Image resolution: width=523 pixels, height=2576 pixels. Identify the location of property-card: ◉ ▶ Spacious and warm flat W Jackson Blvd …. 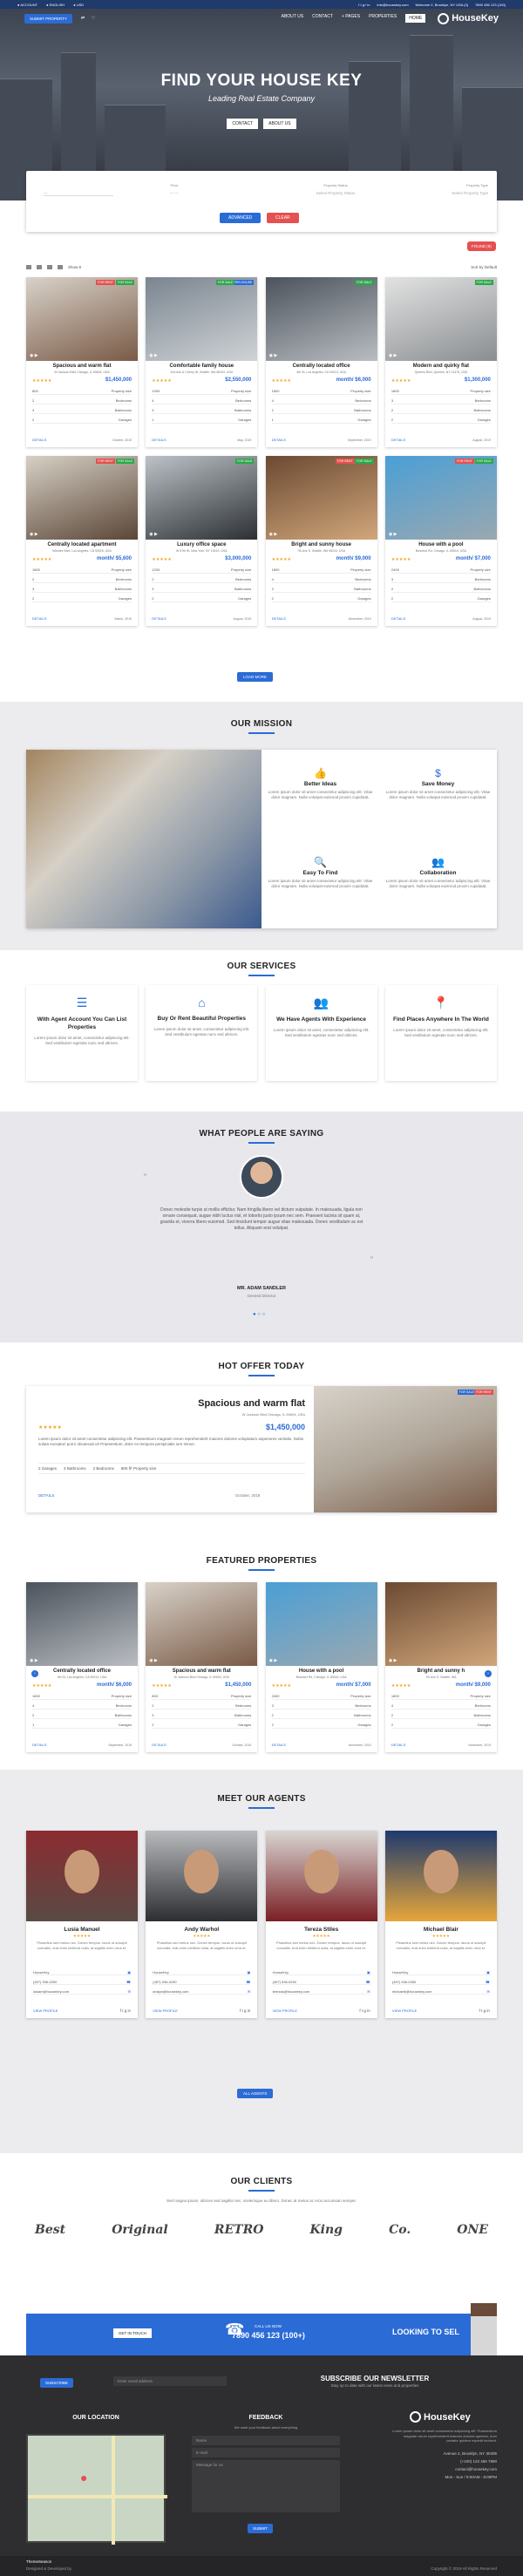
(202, 1667).